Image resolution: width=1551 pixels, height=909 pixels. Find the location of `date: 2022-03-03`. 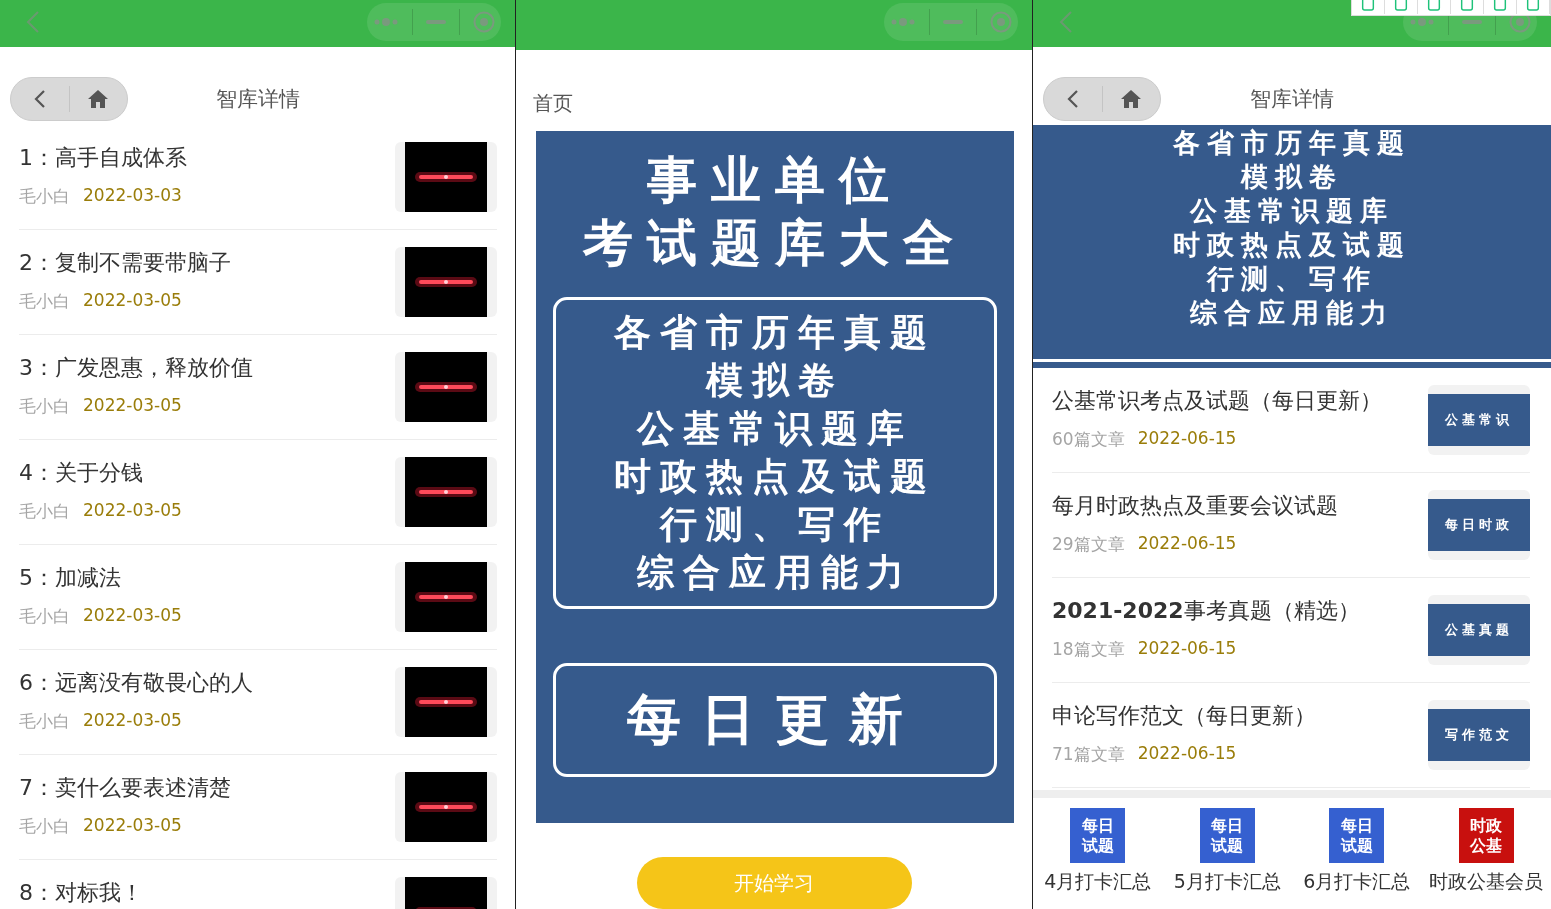

date: 2022-03-03 is located at coordinates (132, 196).